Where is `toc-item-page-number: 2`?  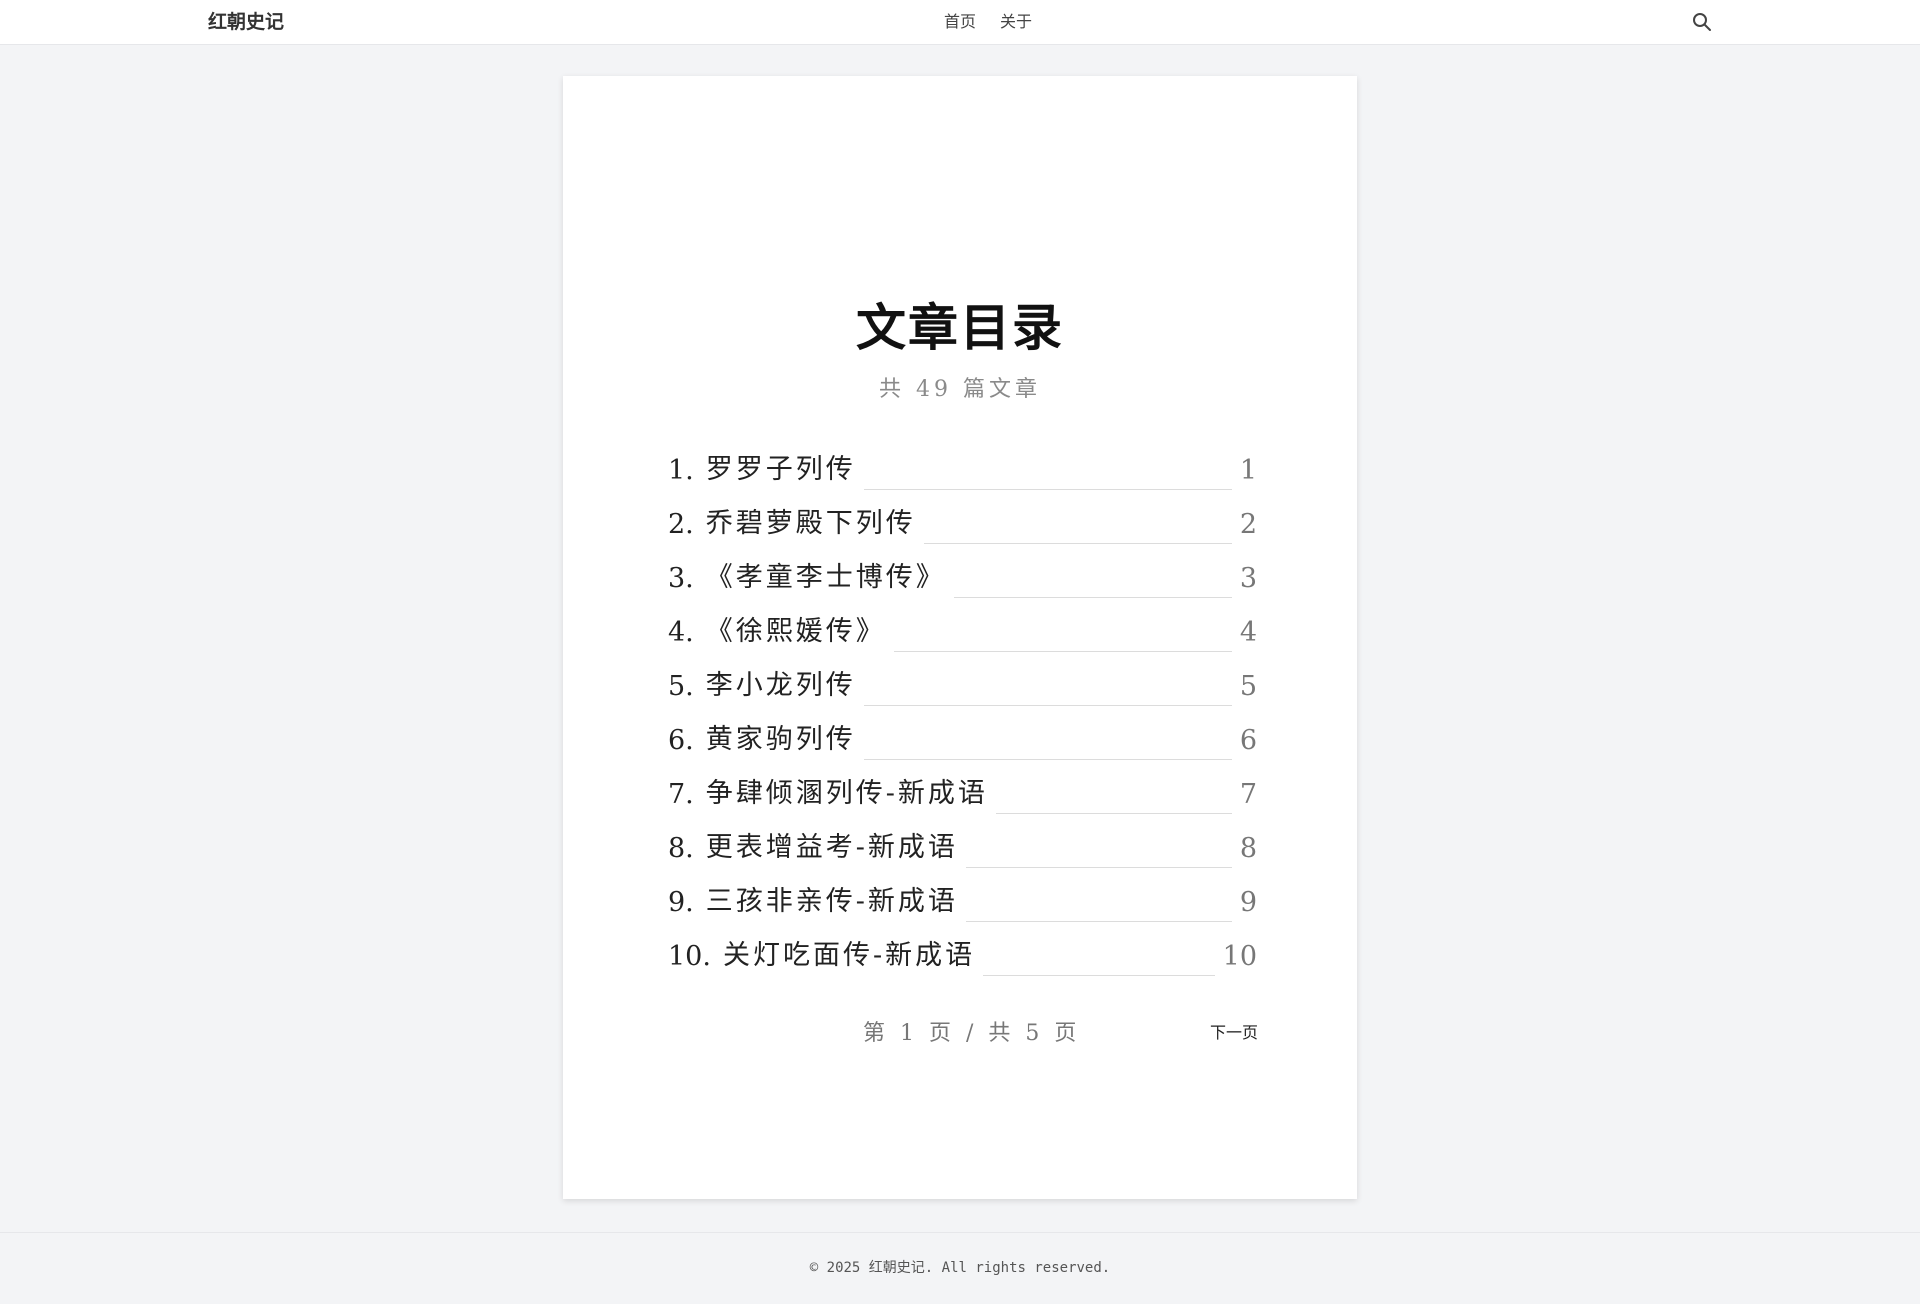
toc-item-page-number: 2 is located at coordinates (1248, 524).